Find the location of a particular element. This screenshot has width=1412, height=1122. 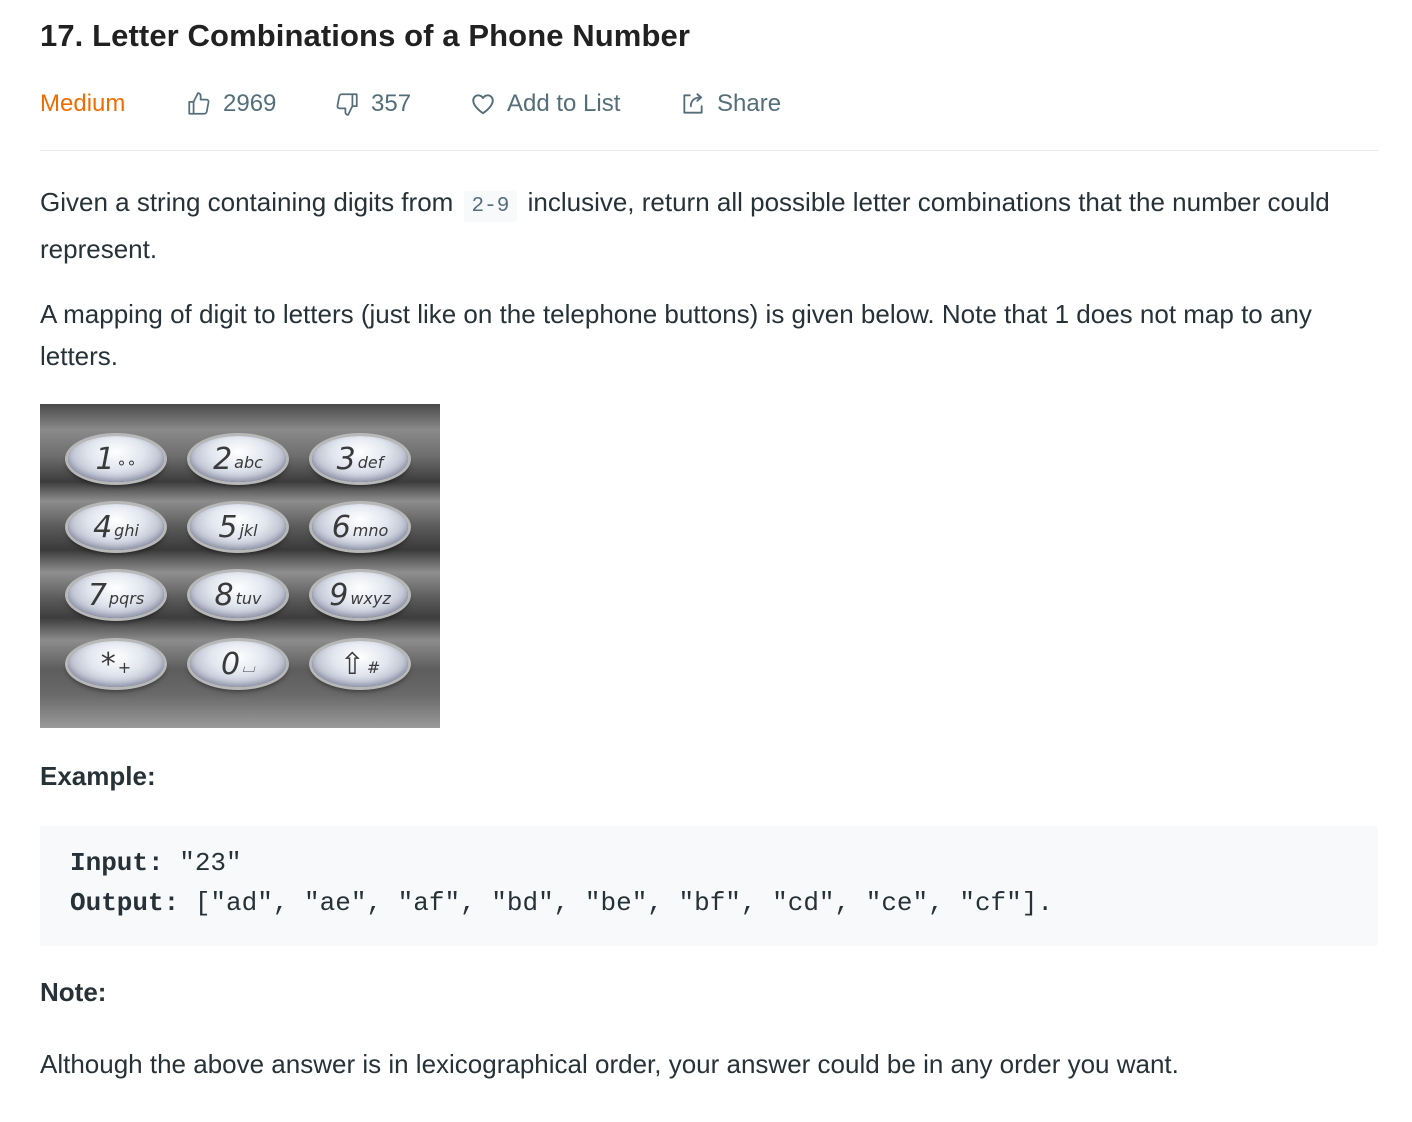

key-digit: 0 is located at coordinates (231, 664).